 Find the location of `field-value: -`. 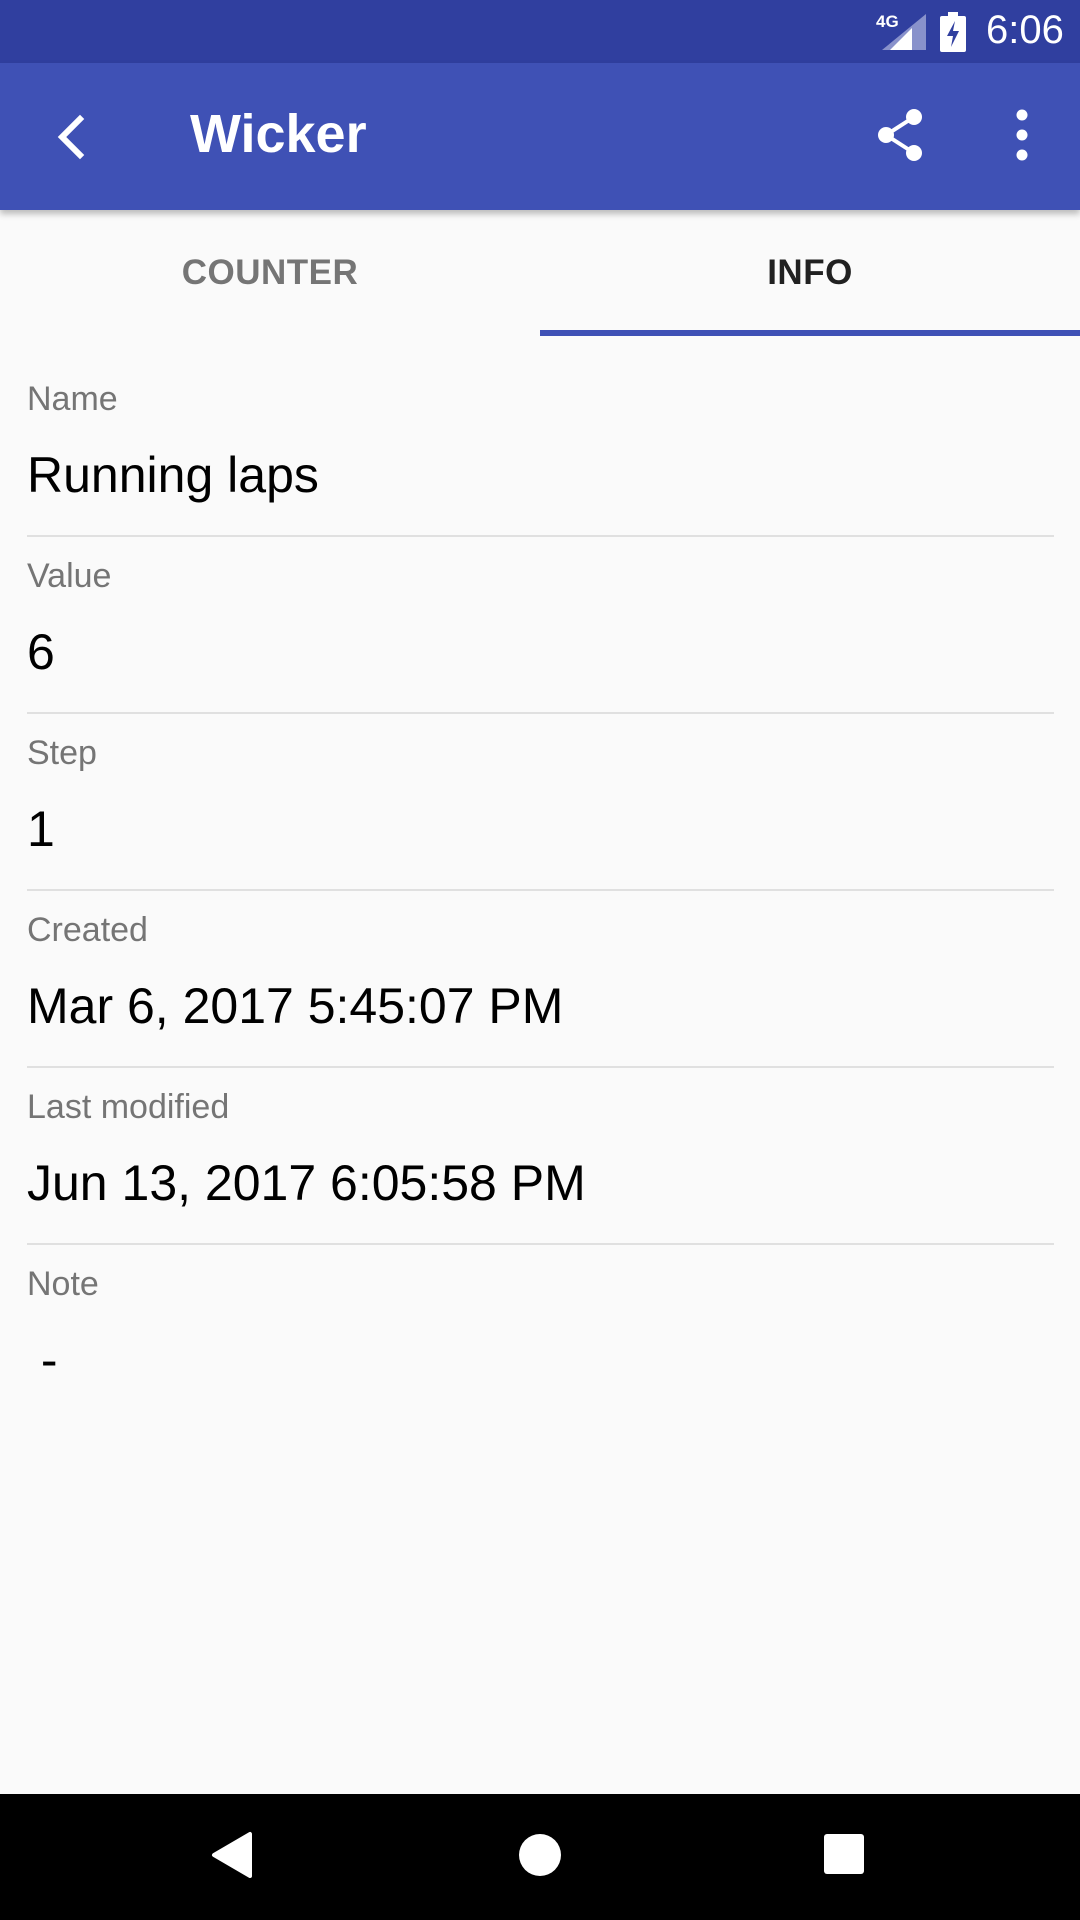

field-value: - is located at coordinates (42, 1360).